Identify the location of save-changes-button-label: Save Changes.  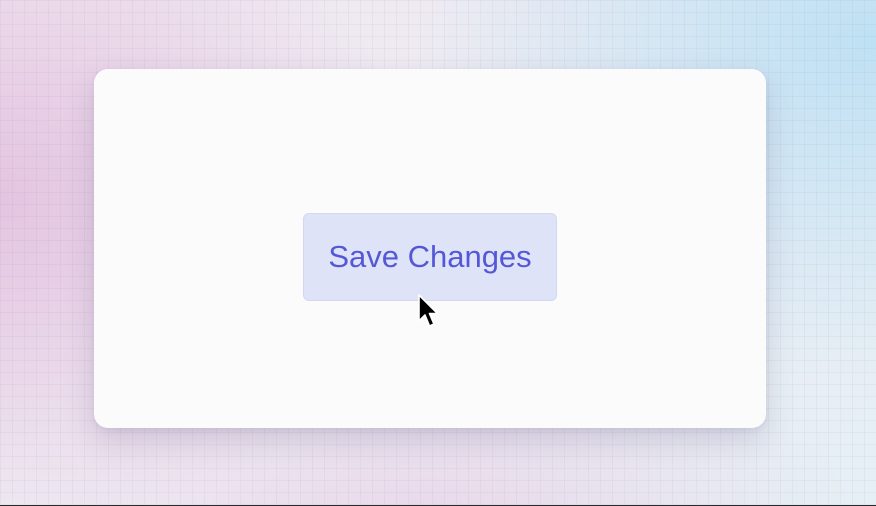
(430, 256).